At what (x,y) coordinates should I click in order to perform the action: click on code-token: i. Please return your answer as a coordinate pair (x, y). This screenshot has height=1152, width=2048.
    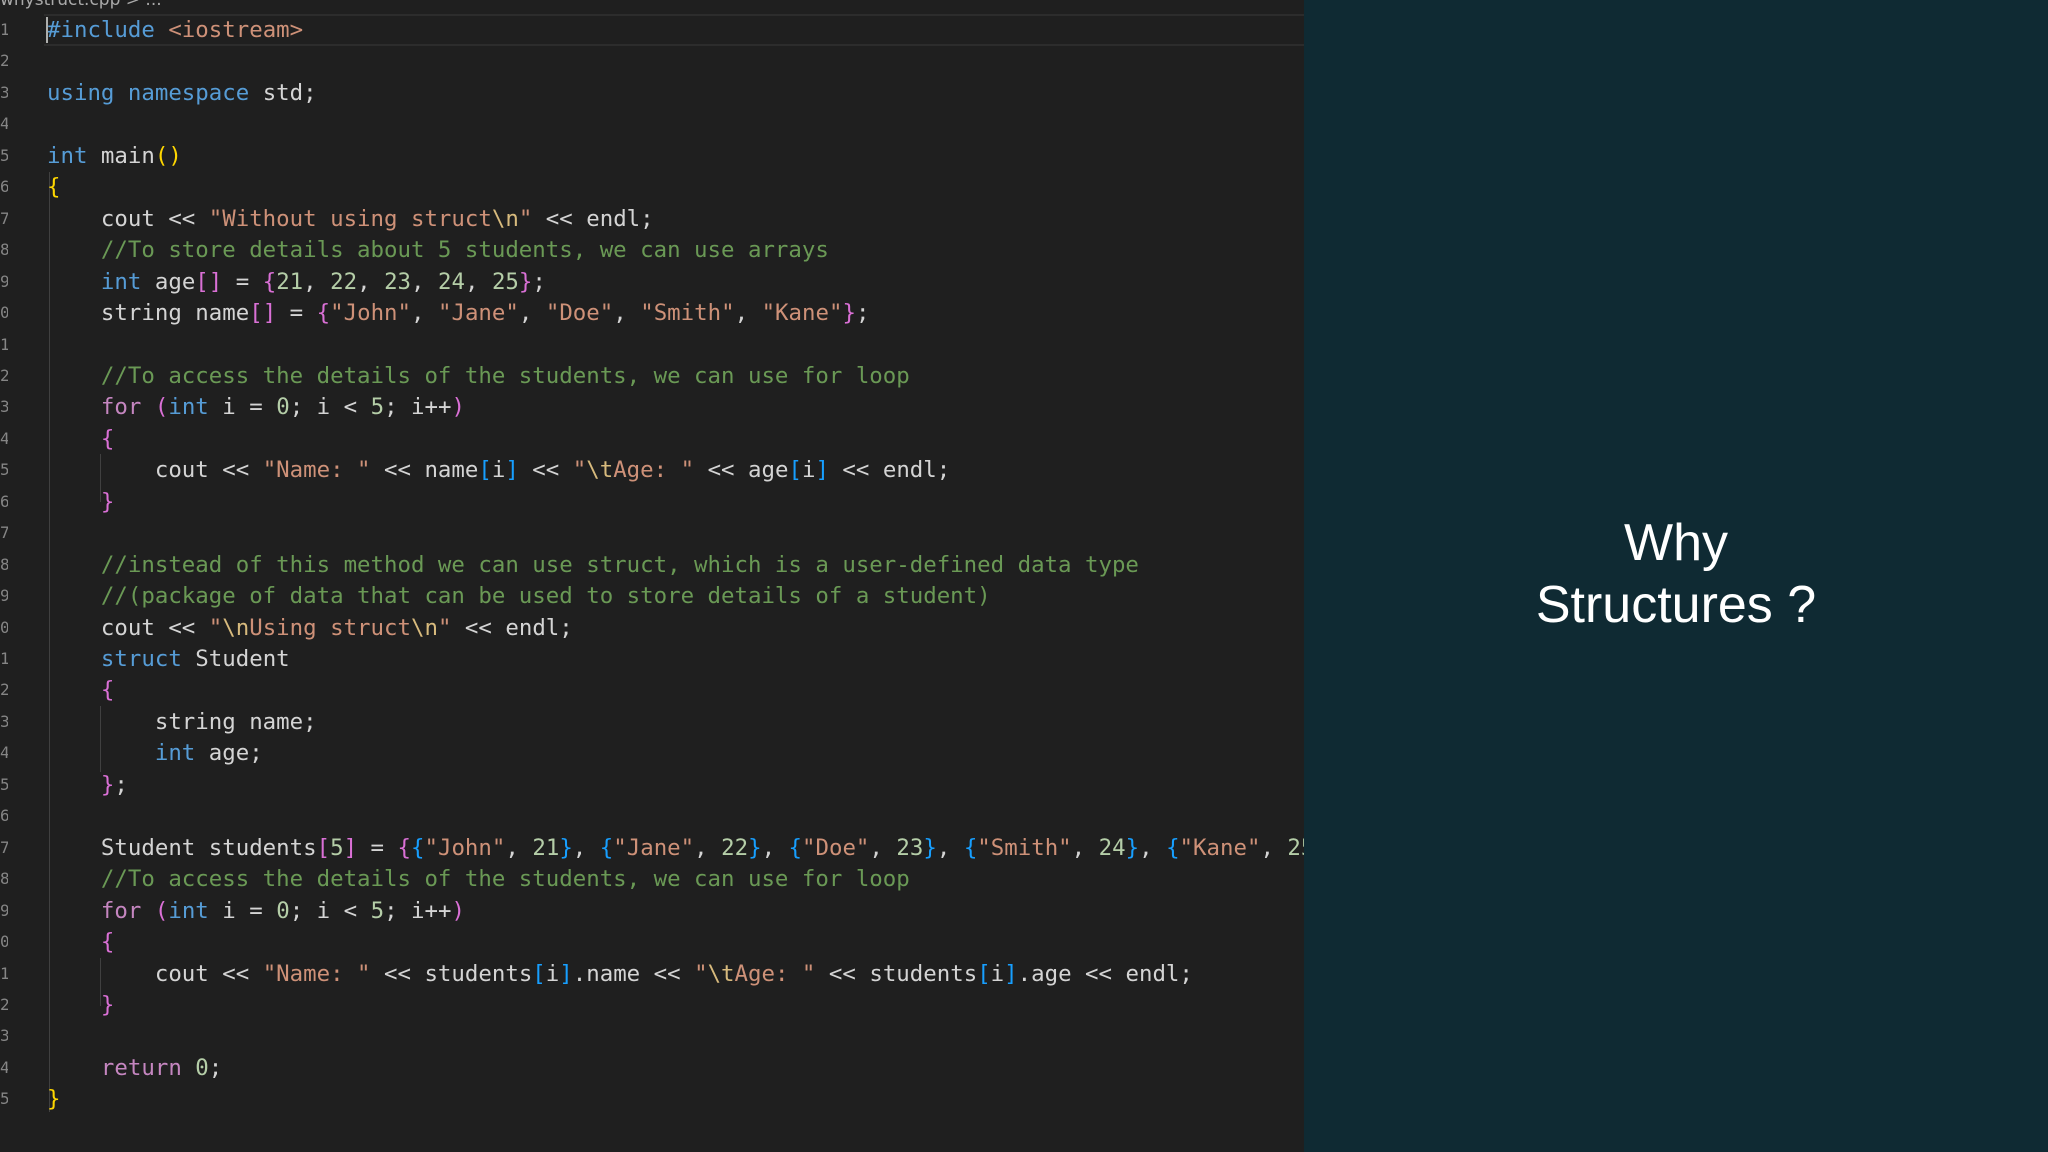
    Looking at the image, I should click on (808, 470).